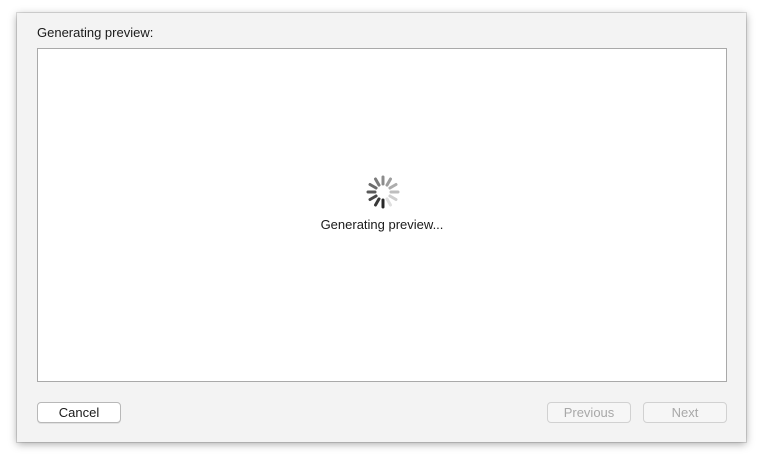 Image resolution: width=764 pixels, height=464 pixels. I want to click on dialog-title: Generating preview:, so click(95, 32).